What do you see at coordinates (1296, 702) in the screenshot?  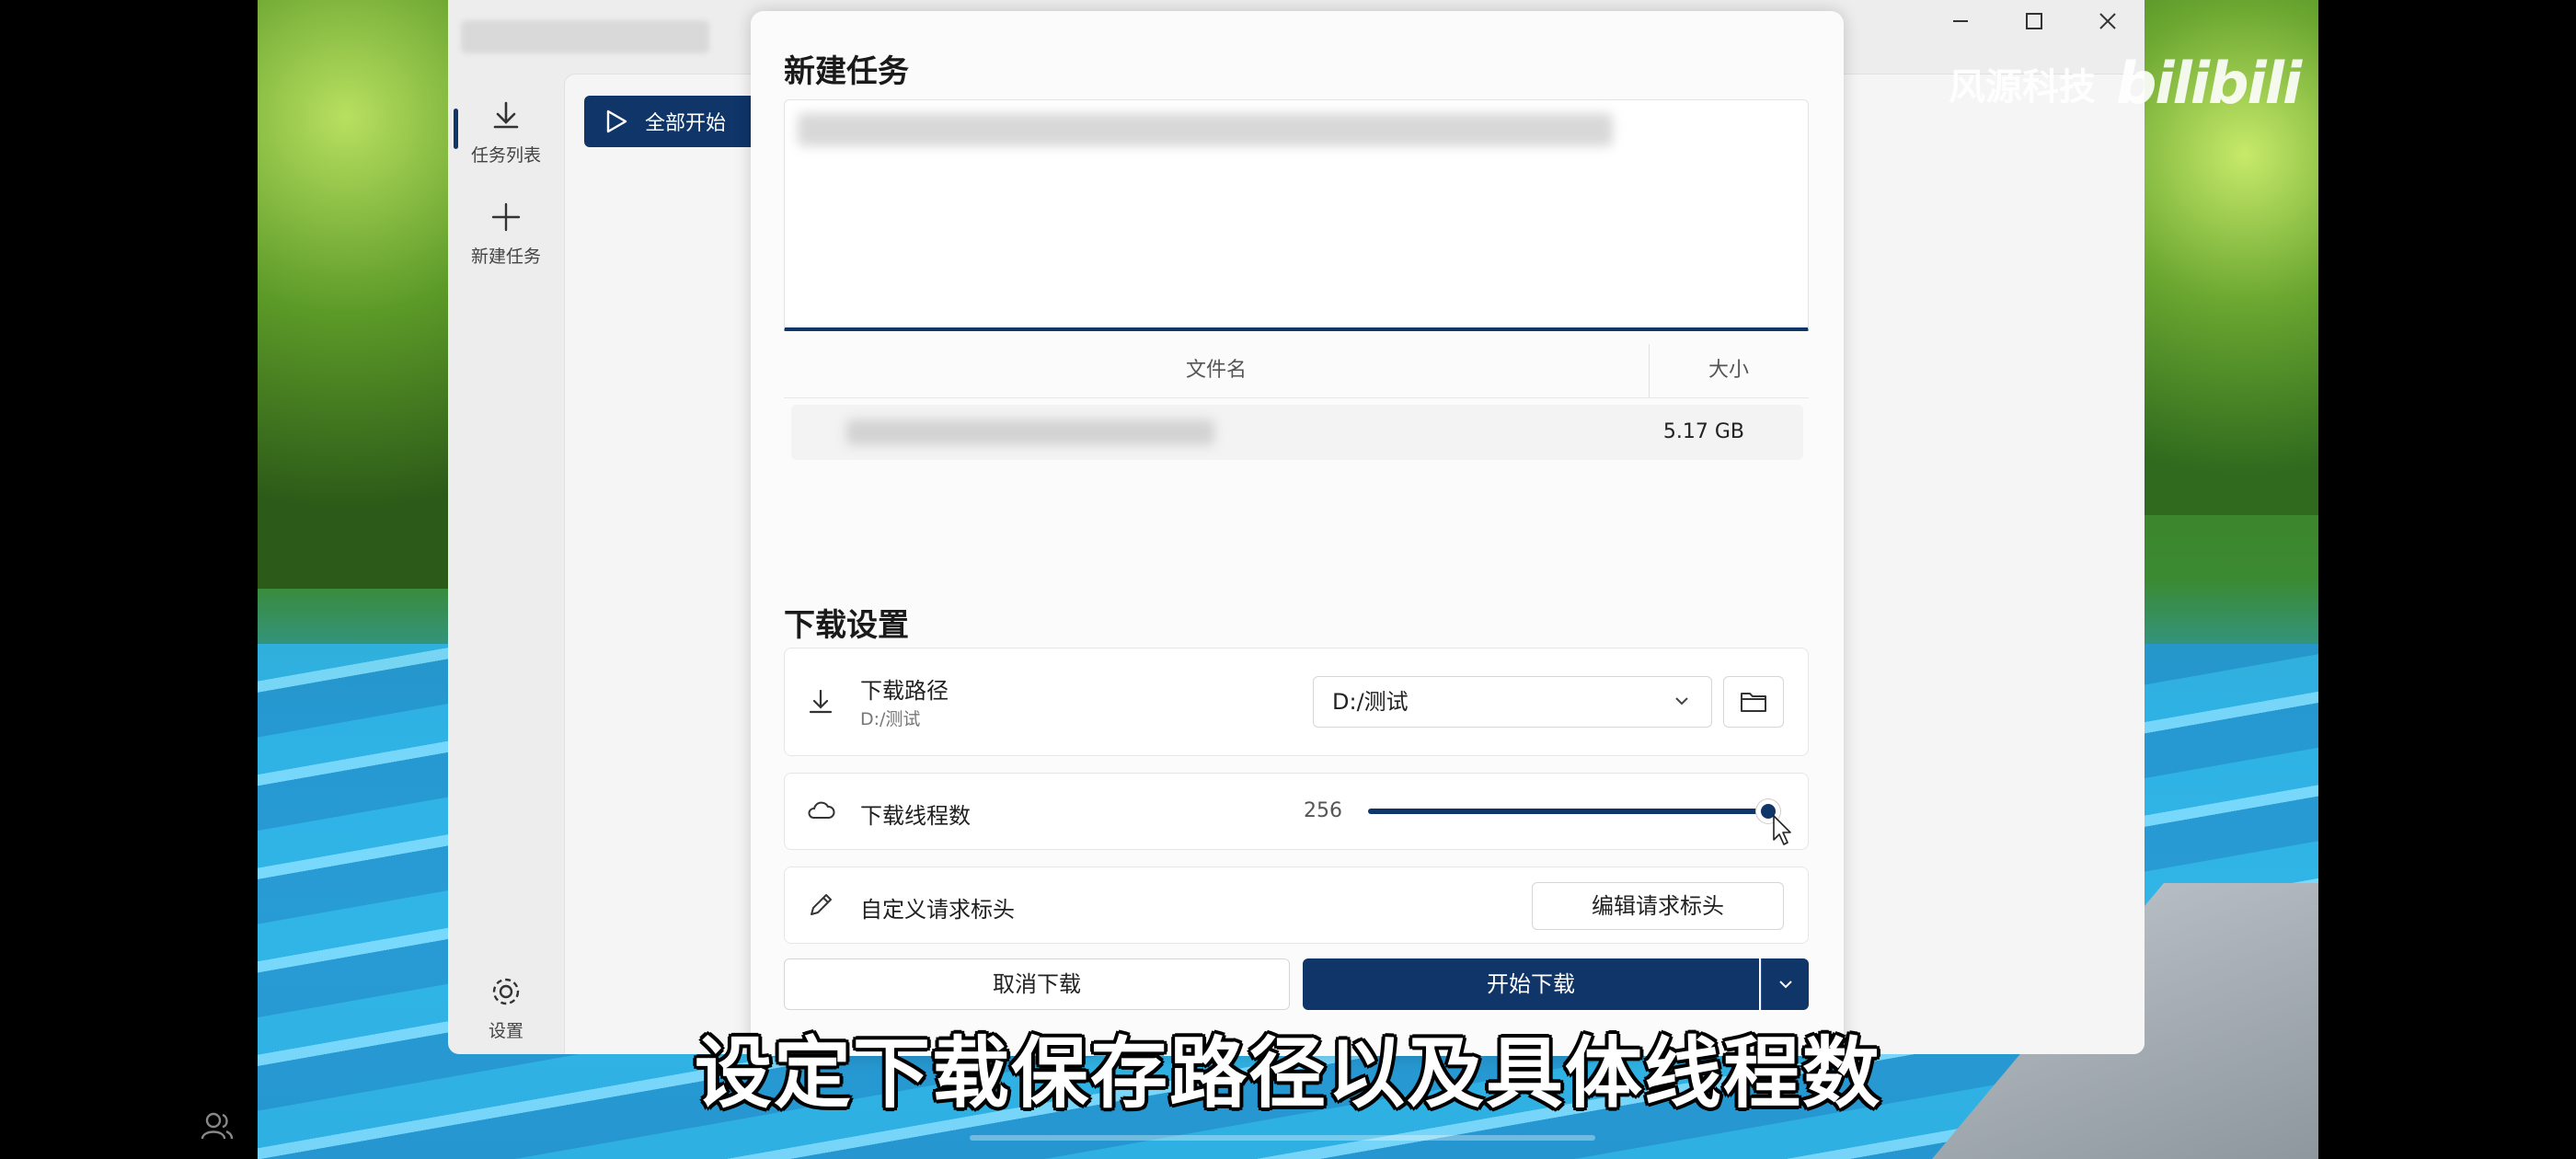 I see `download-path-card: 下载路径 D:/测试 D:/测试` at bounding box center [1296, 702].